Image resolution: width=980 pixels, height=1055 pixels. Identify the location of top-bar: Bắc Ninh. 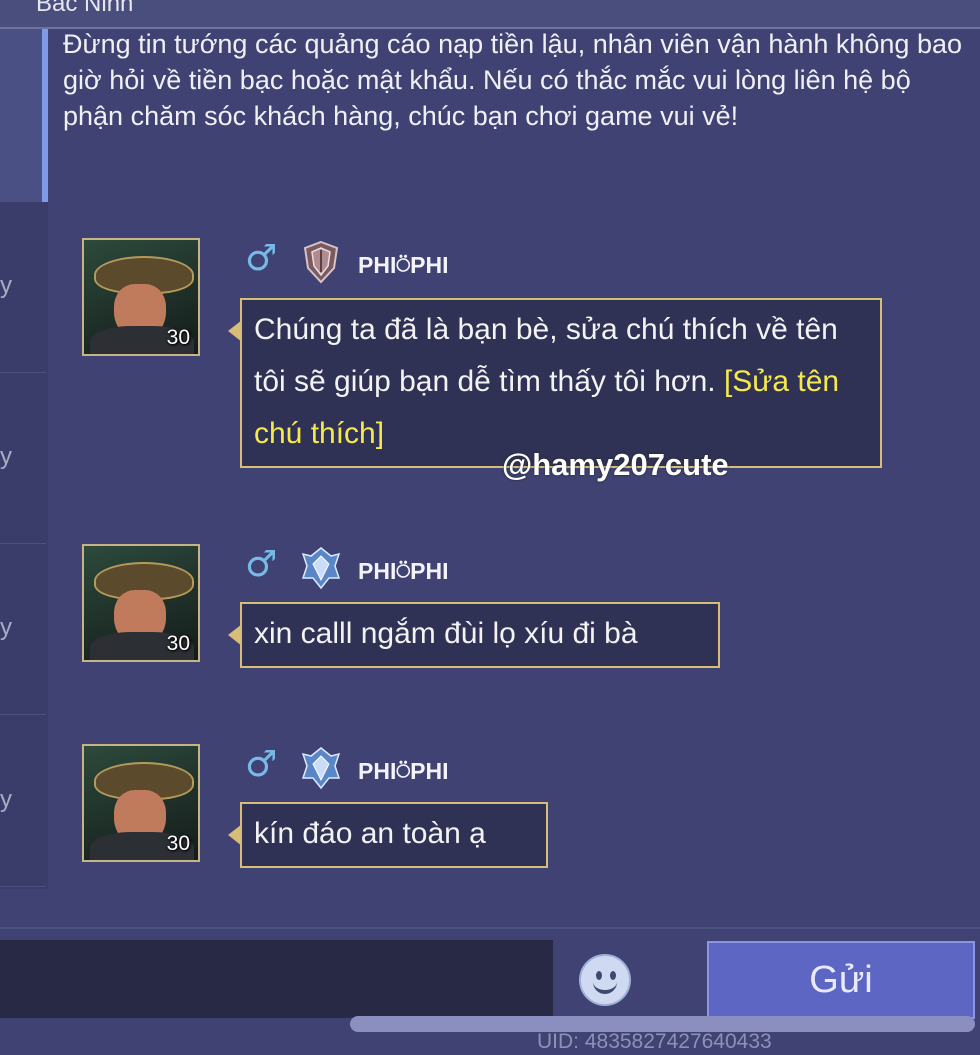
(490, 14).